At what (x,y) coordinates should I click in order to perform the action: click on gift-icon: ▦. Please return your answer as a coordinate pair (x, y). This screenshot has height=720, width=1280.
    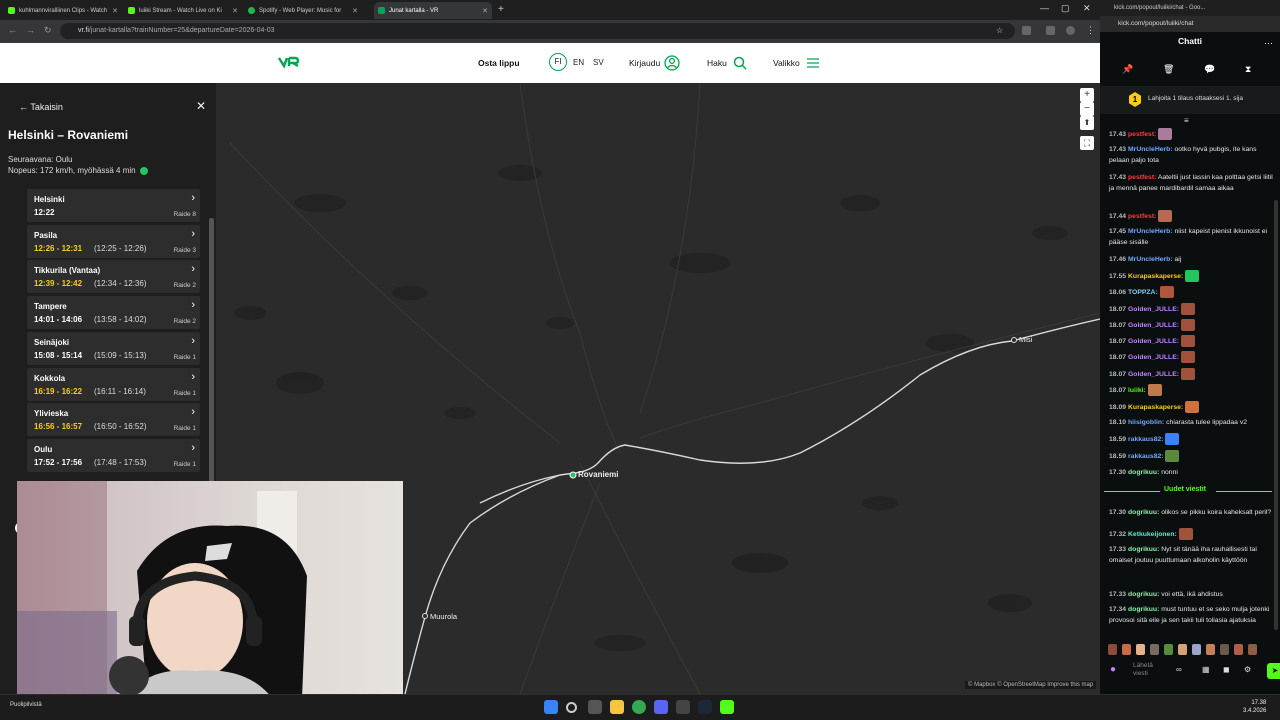
    Looking at the image, I should click on (1206, 669).